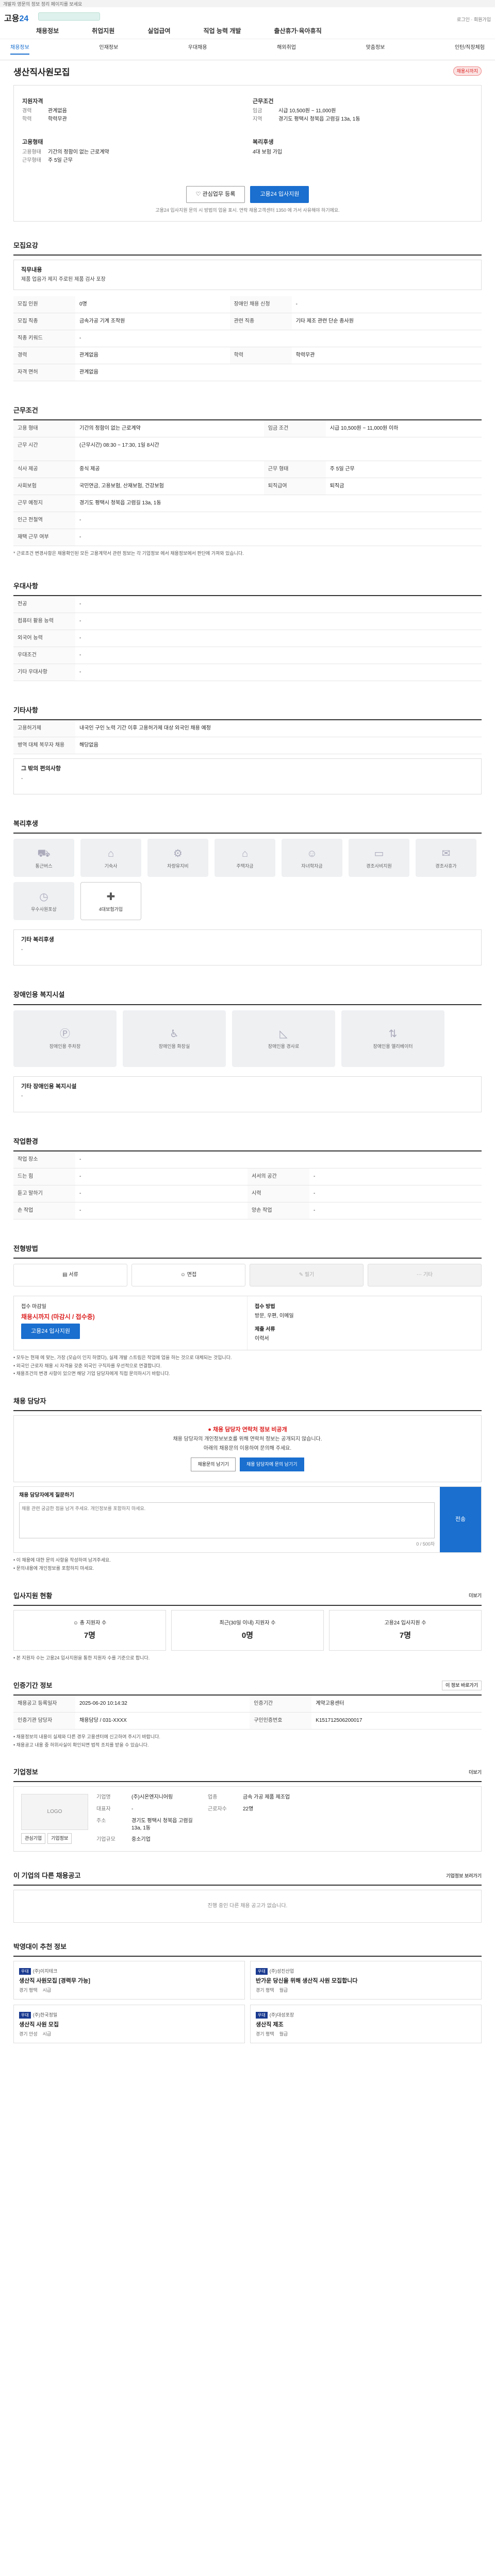 The image size is (495, 2576). What do you see at coordinates (247, 521) in the screenshot?
I see `table-row: 인근 전철역 -` at bounding box center [247, 521].